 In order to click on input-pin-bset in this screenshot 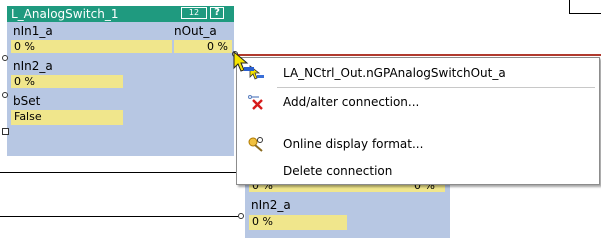, I will do `click(5, 131)`.